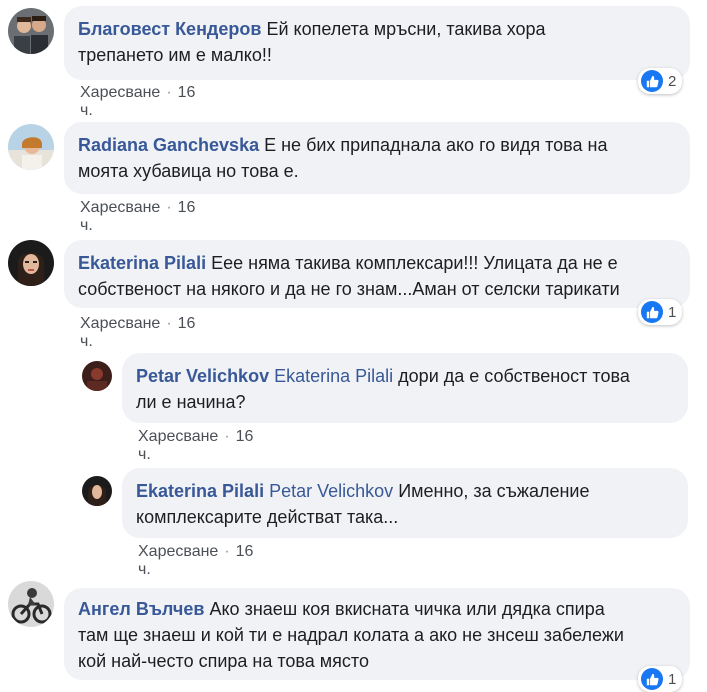 This screenshot has height=692, width=707. Describe the element at coordinates (223, 661) in the screenshot. I see `comment-text-line3: кой най-често спира на това място` at that location.